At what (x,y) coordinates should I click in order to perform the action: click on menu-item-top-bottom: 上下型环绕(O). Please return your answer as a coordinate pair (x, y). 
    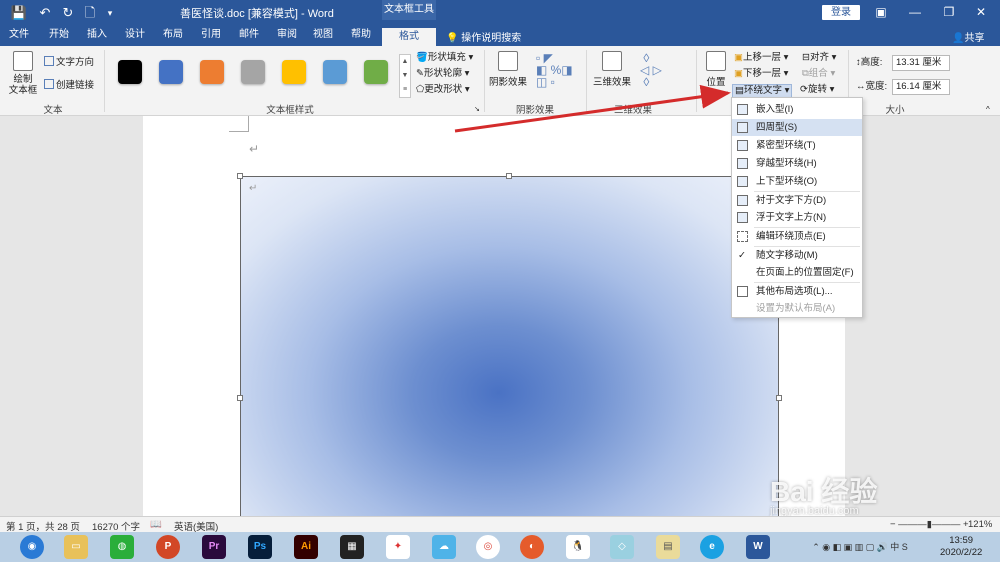
    Looking at the image, I should click on (797, 181).